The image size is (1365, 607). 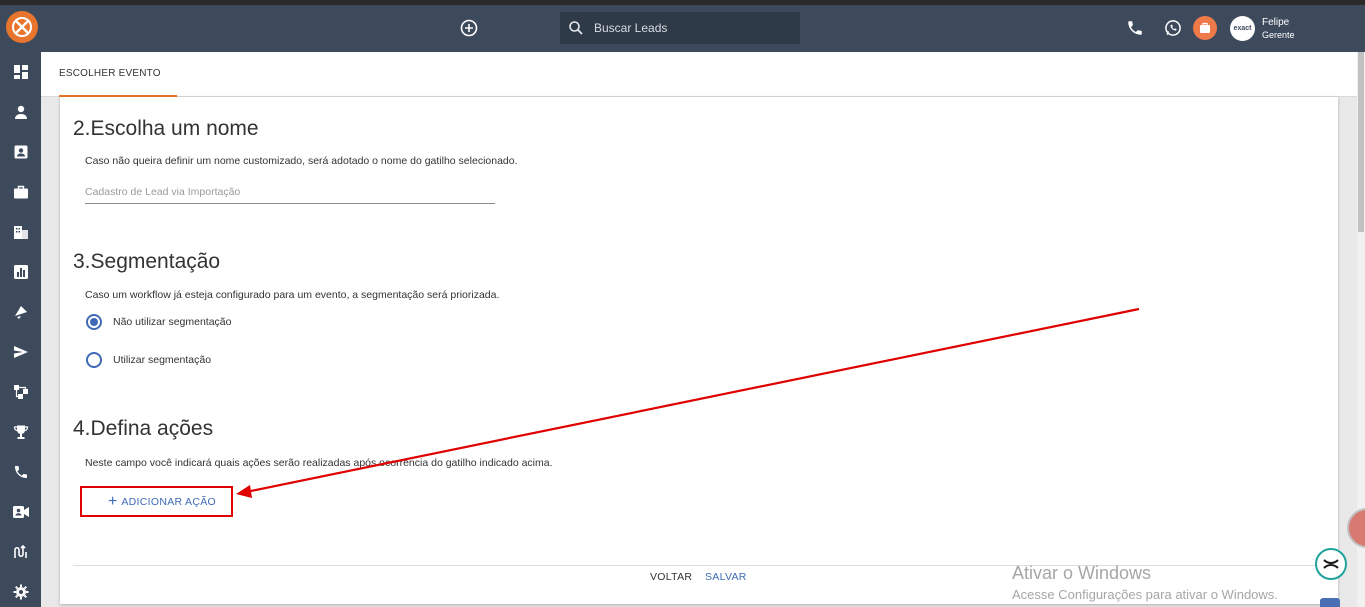 I want to click on add-action-label: ADICIONAR AÇÃO, so click(x=168, y=501).